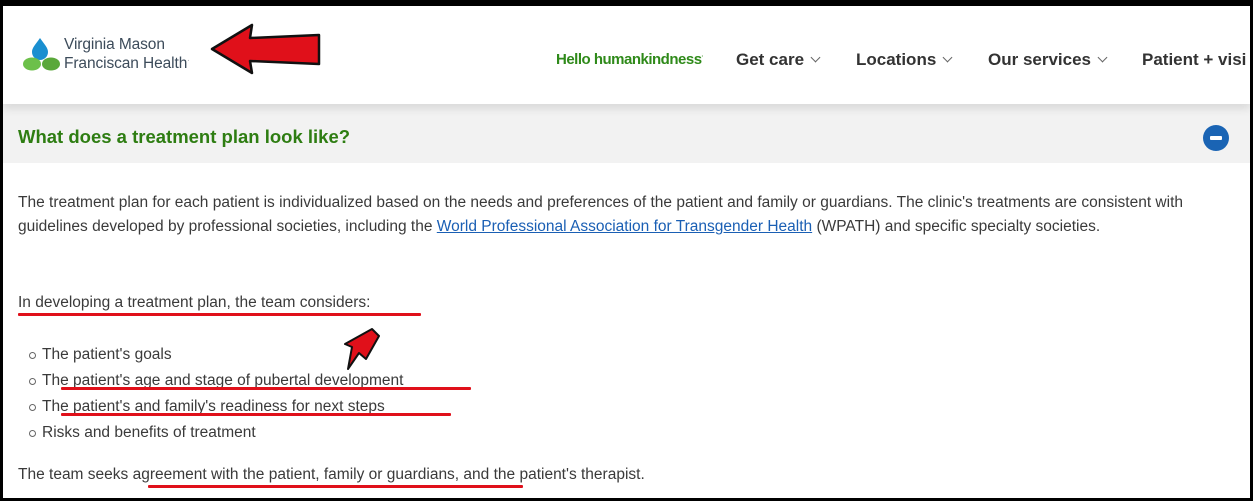 The height and width of the screenshot is (501, 1253). What do you see at coordinates (126, 54) in the screenshot?
I see `brand-name: Virginia Mason Franciscan Health·` at bounding box center [126, 54].